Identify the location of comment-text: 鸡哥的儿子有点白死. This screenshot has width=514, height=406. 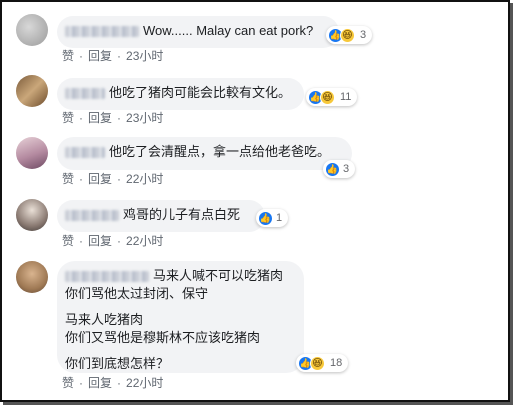
(182, 214).